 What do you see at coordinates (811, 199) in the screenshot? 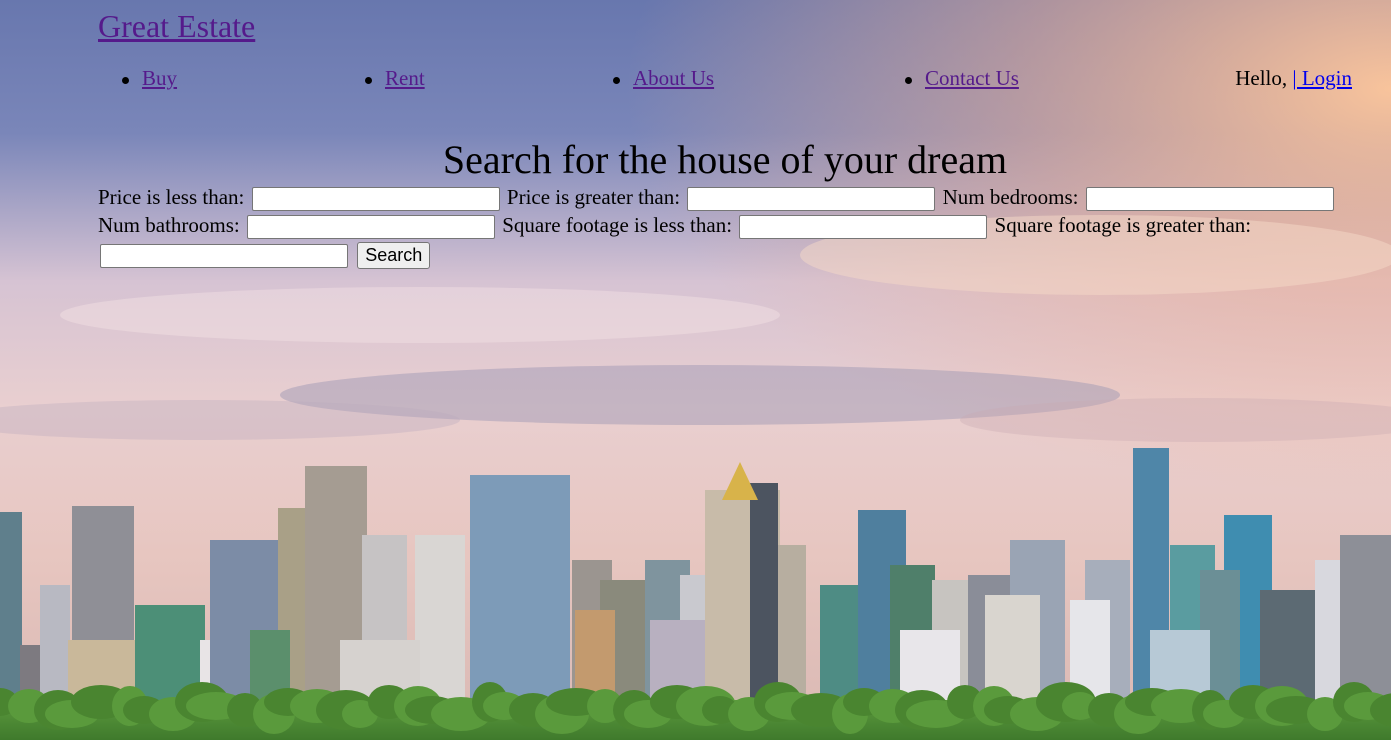
I see `price-min-input` at bounding box center [811, 199].